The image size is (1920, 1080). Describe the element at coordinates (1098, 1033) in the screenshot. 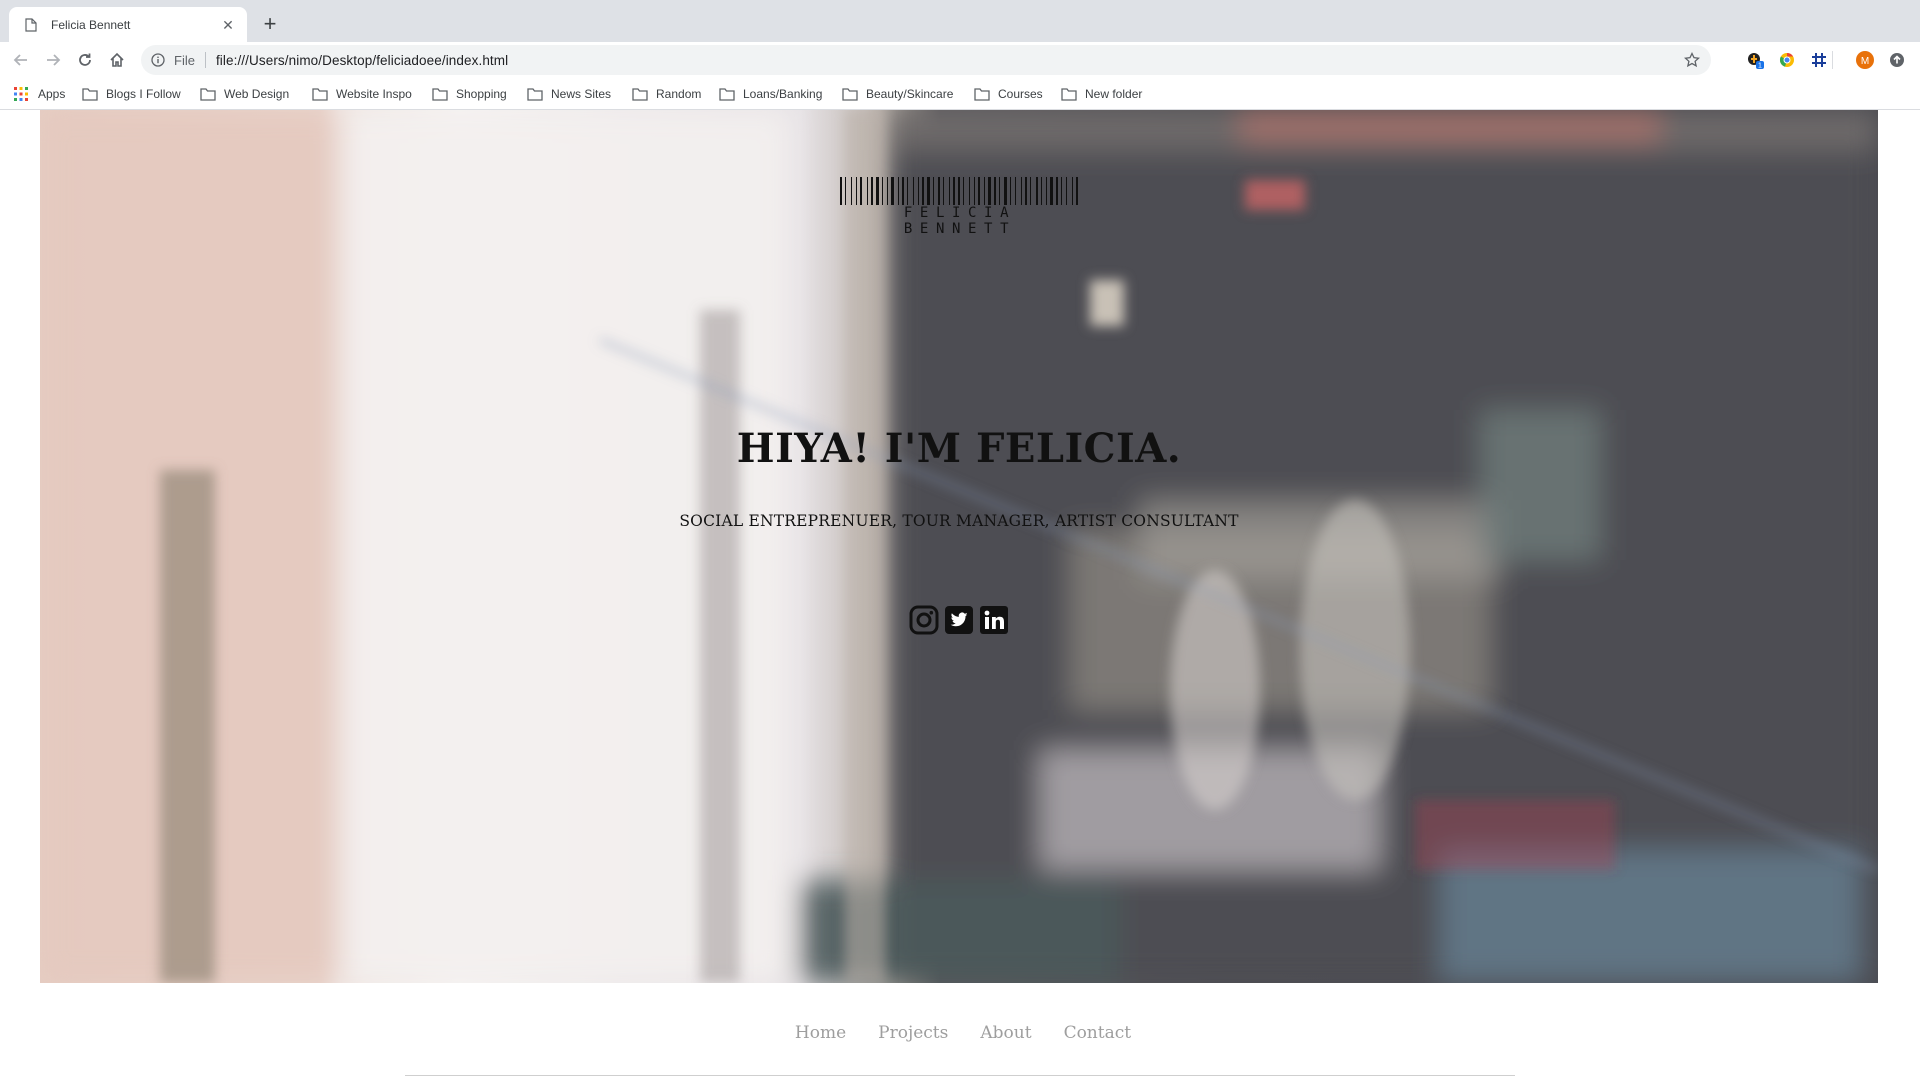

I see `nav-link-contact: Contact` at that location.